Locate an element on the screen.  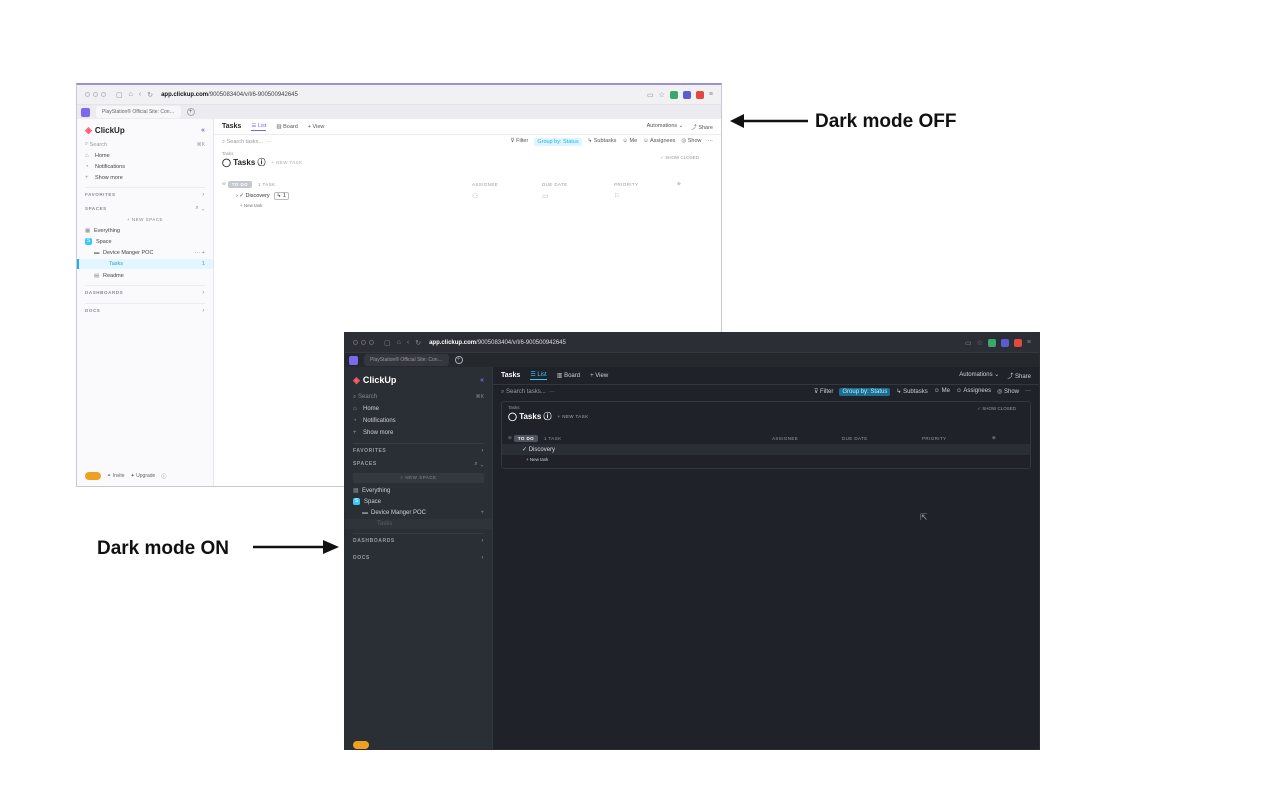
task-search-input: ⌕ Search tasks... ··· is located at coordinates (247, 142).